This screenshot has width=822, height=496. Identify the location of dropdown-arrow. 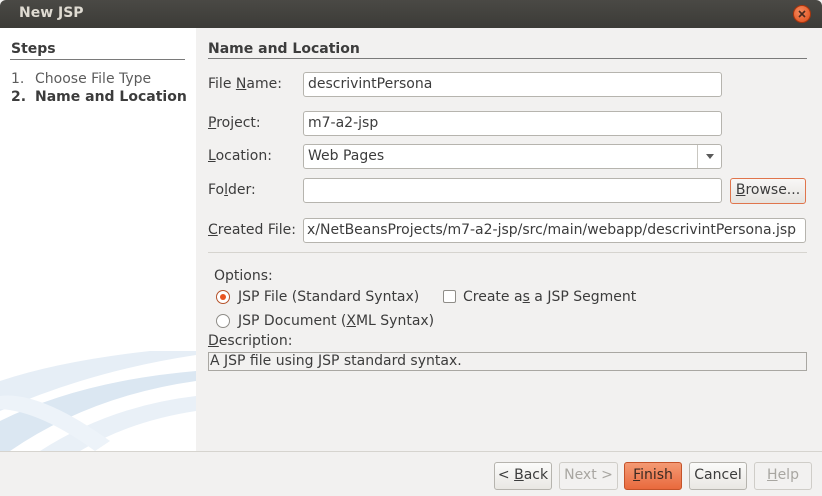
(709, 156).